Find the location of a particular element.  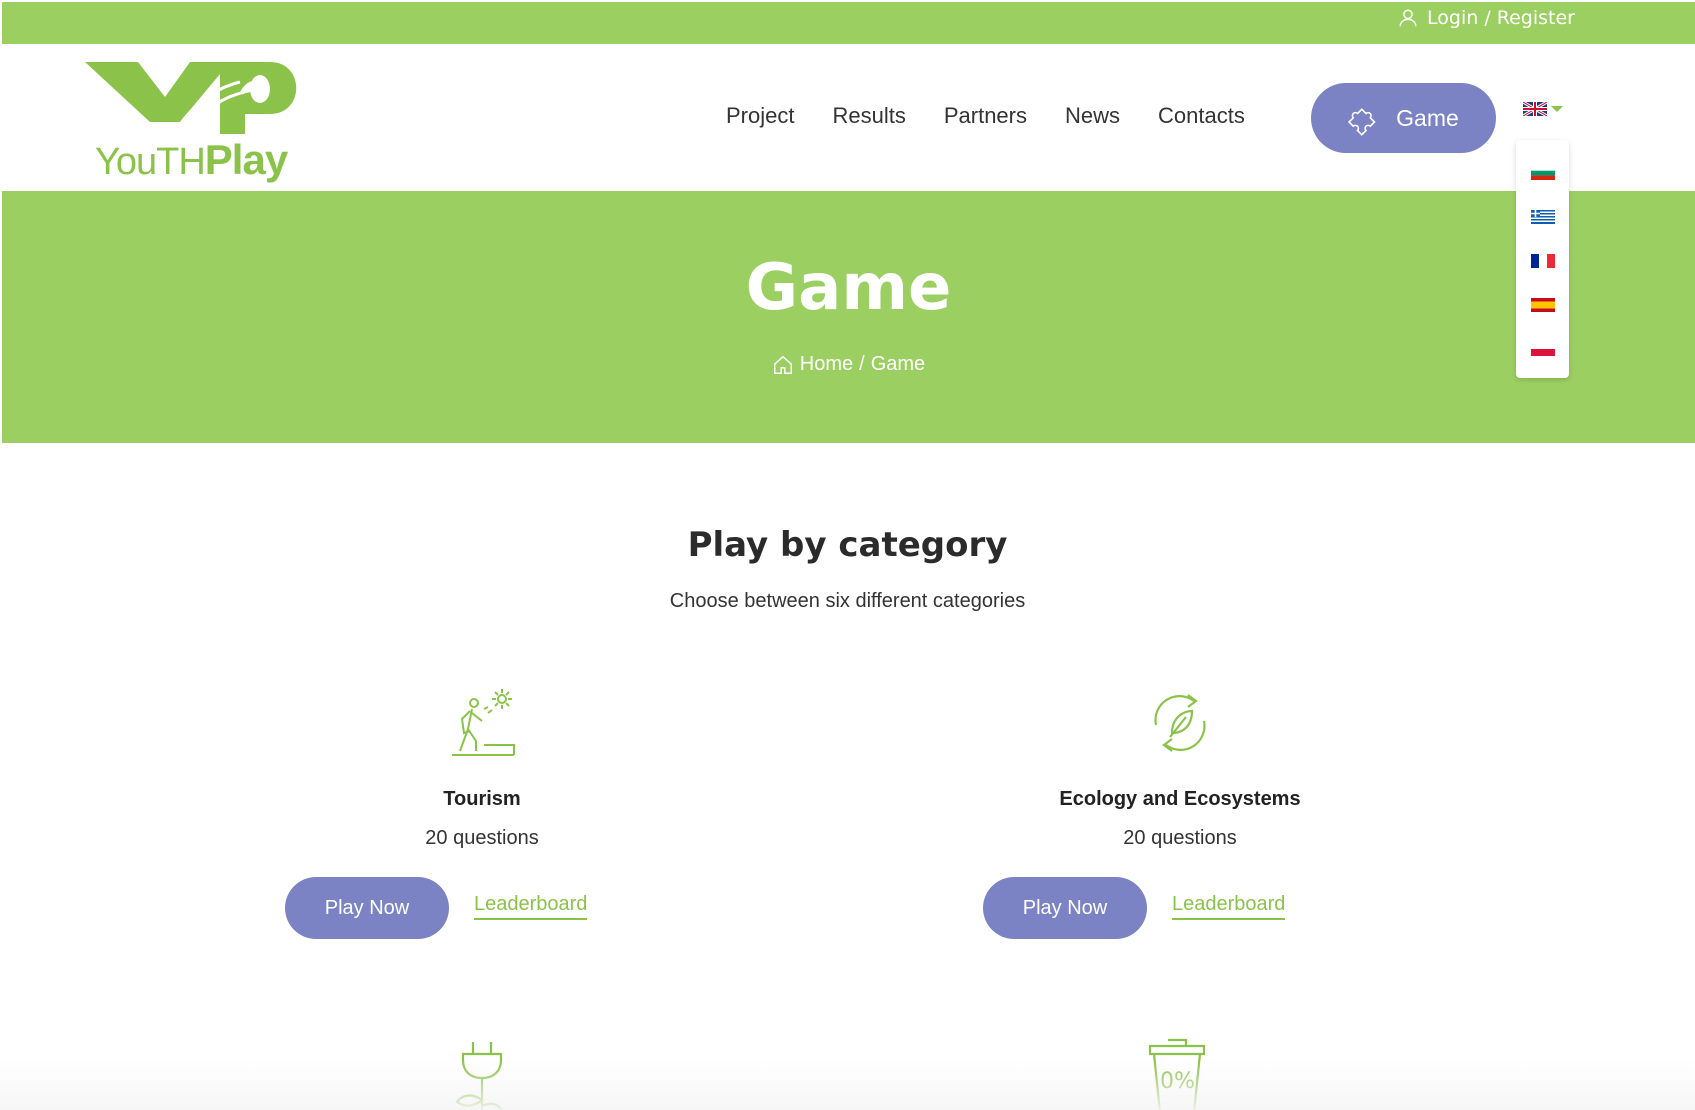

nav-item-results: Results is located at coordinates (868, 116).